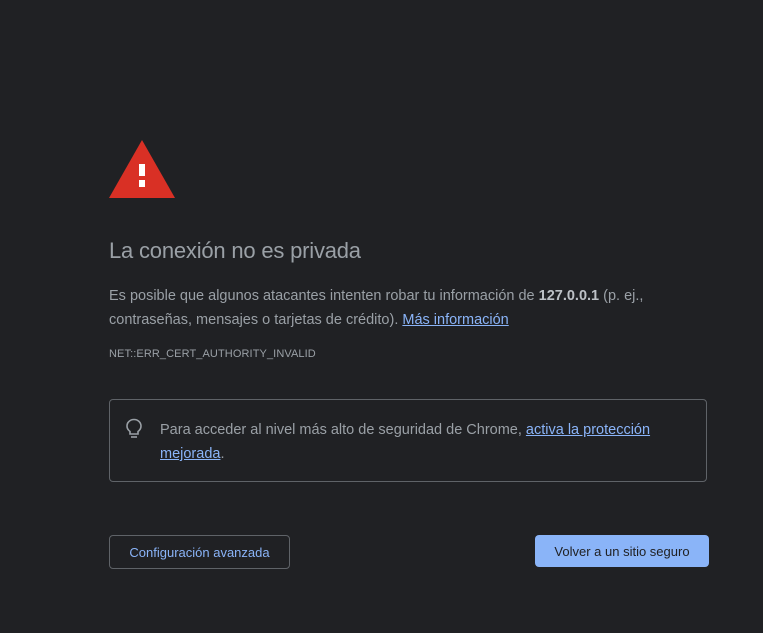  I want to click on enhanced-protection-suffix: ., so click(222, 454).